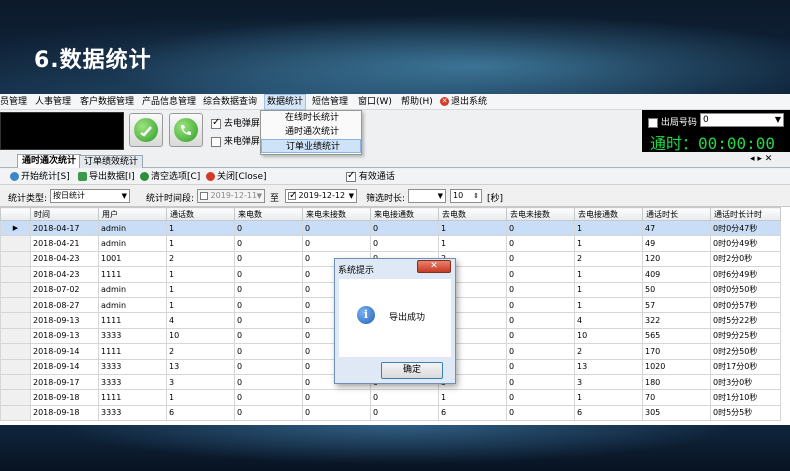  Describe the element at coordinates (90, 196) in the screenshot. I see `stats-type-select: 按日统计 ▼` at that location.